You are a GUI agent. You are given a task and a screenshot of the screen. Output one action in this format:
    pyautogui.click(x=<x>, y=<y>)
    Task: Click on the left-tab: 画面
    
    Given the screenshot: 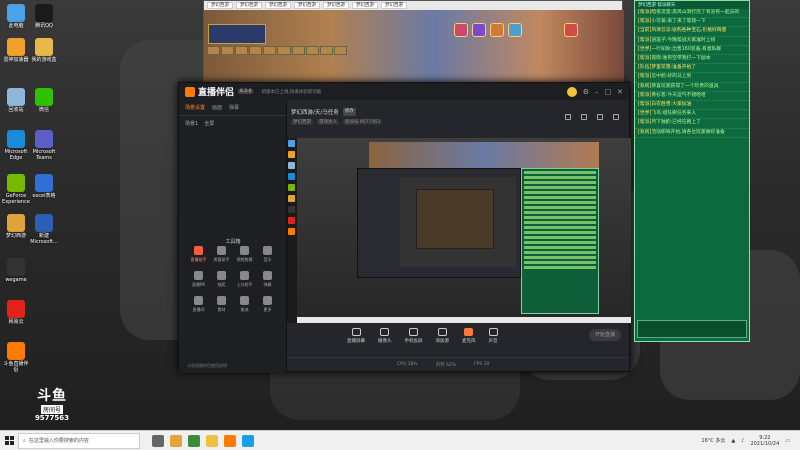 What is the action you would take?
    pyautogui.click(x=217, y=107)
    